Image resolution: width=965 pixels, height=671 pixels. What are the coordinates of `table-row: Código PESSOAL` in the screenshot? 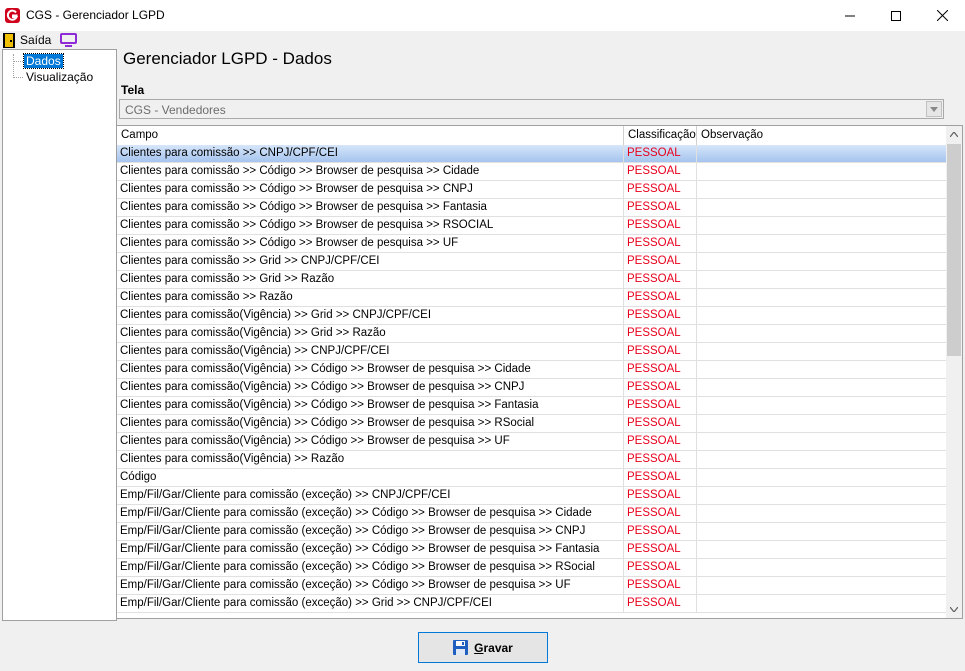 It's located at (532, 478).